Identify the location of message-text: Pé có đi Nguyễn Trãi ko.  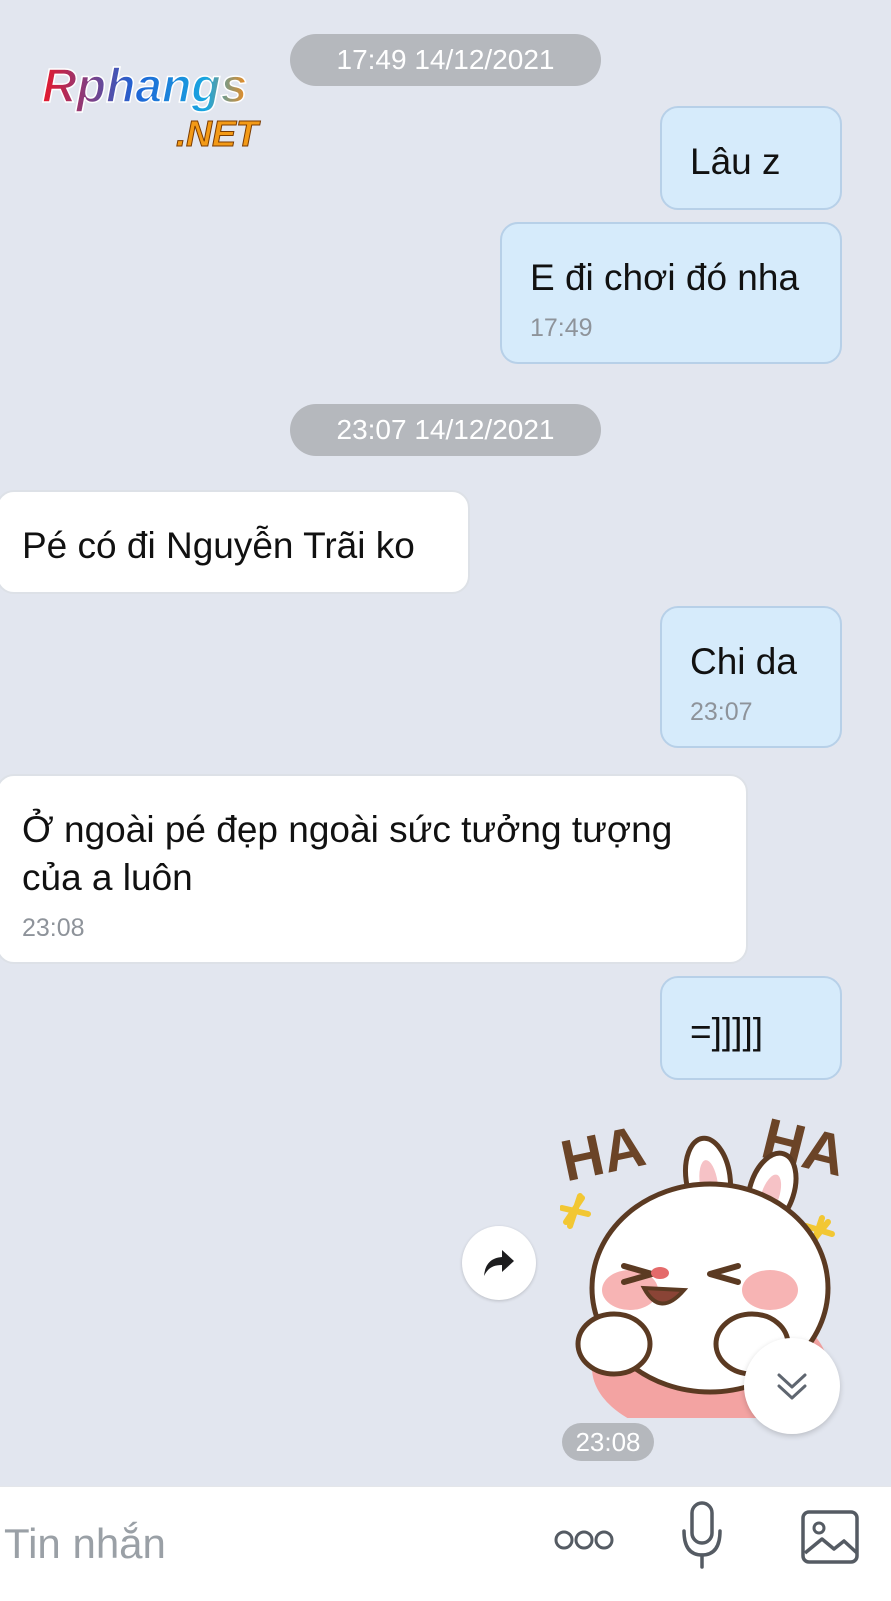
(218, 545).